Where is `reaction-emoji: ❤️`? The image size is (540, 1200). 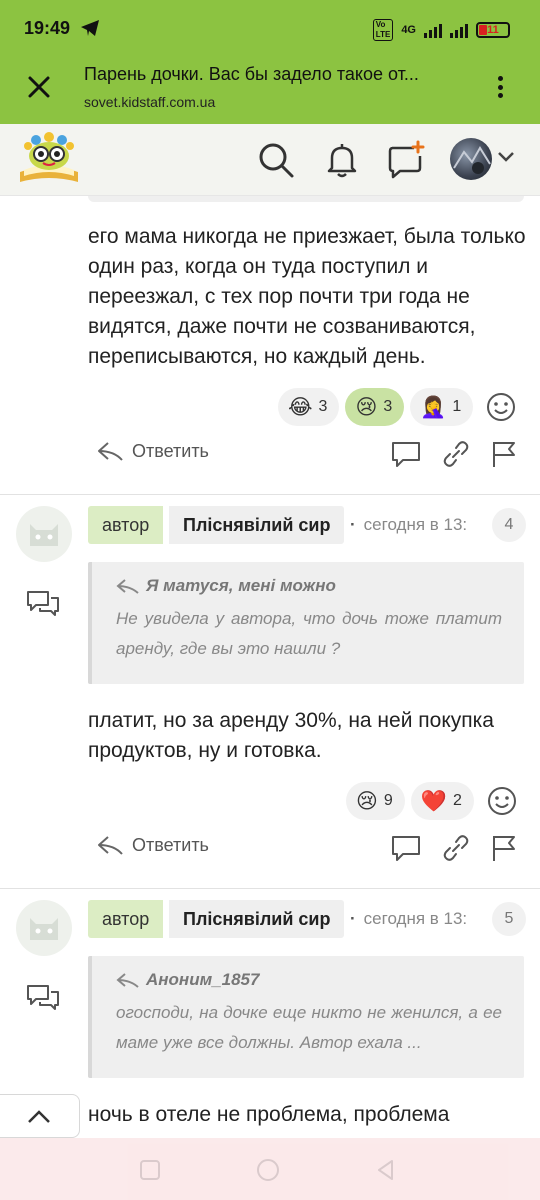
reaction-emoji: ❤️ is located at coordinates (433, 801).